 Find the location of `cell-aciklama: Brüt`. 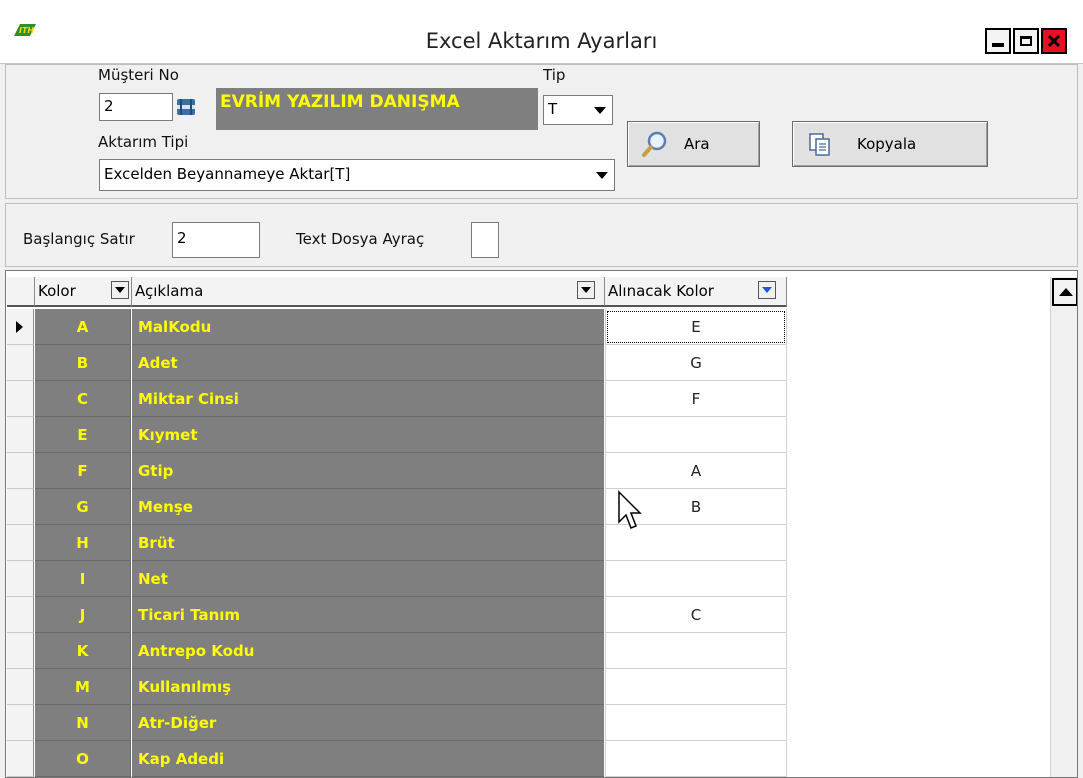

cell-aciklama: Brüt is located at coordinates (368, 543).